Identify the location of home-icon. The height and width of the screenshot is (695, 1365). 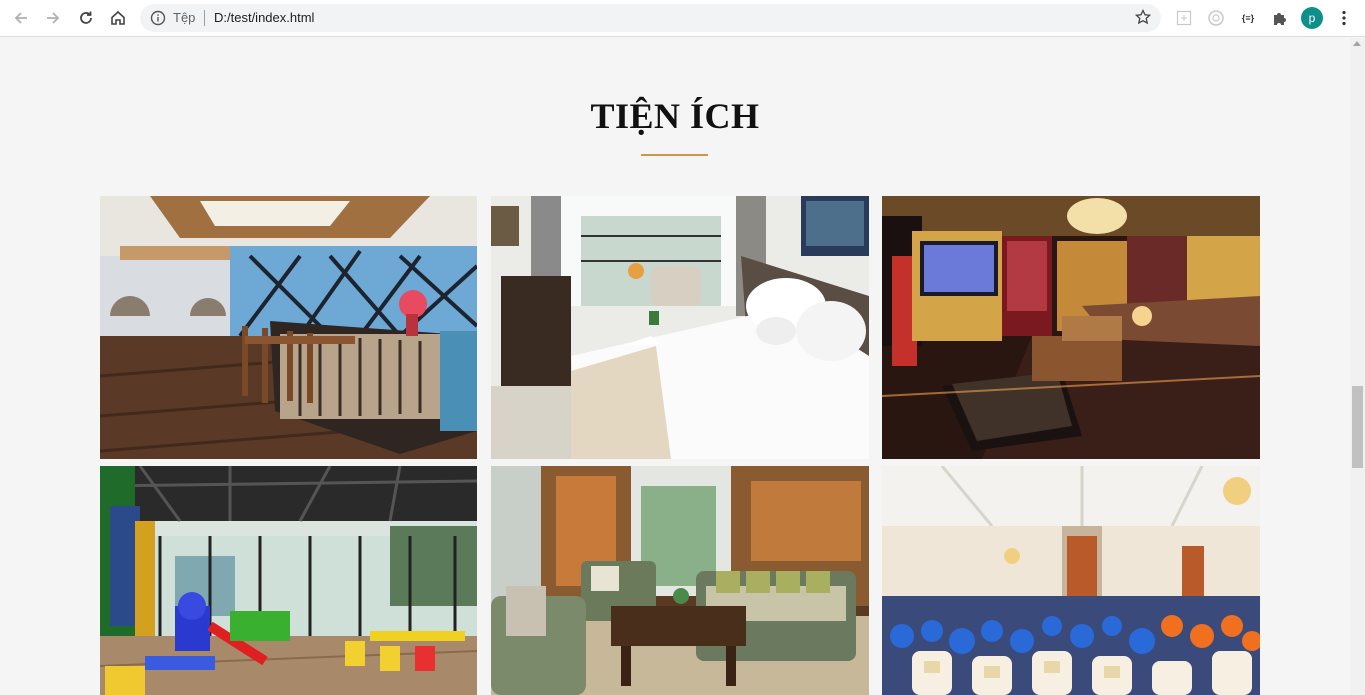
(118, 17).